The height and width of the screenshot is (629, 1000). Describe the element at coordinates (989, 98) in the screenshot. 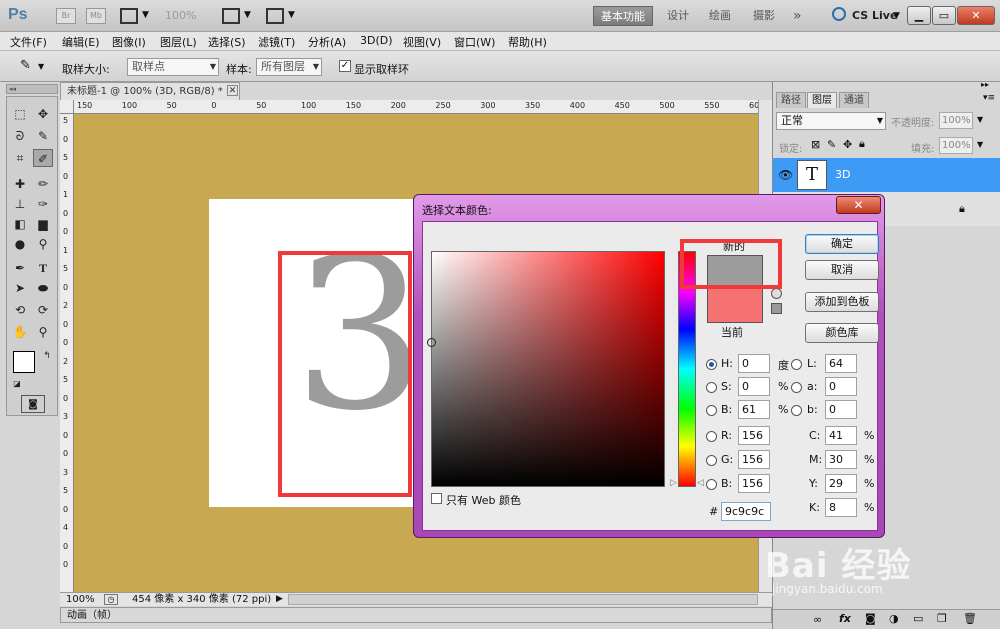

I see `panel-menu-icon: ▾≡` at that location.